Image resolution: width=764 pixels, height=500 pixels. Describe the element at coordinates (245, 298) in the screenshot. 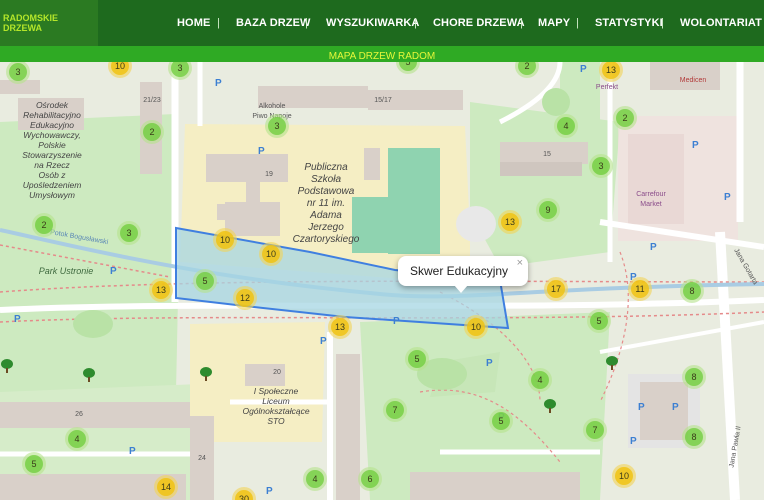

I see `tree-cluster-marker: 12` at that location.